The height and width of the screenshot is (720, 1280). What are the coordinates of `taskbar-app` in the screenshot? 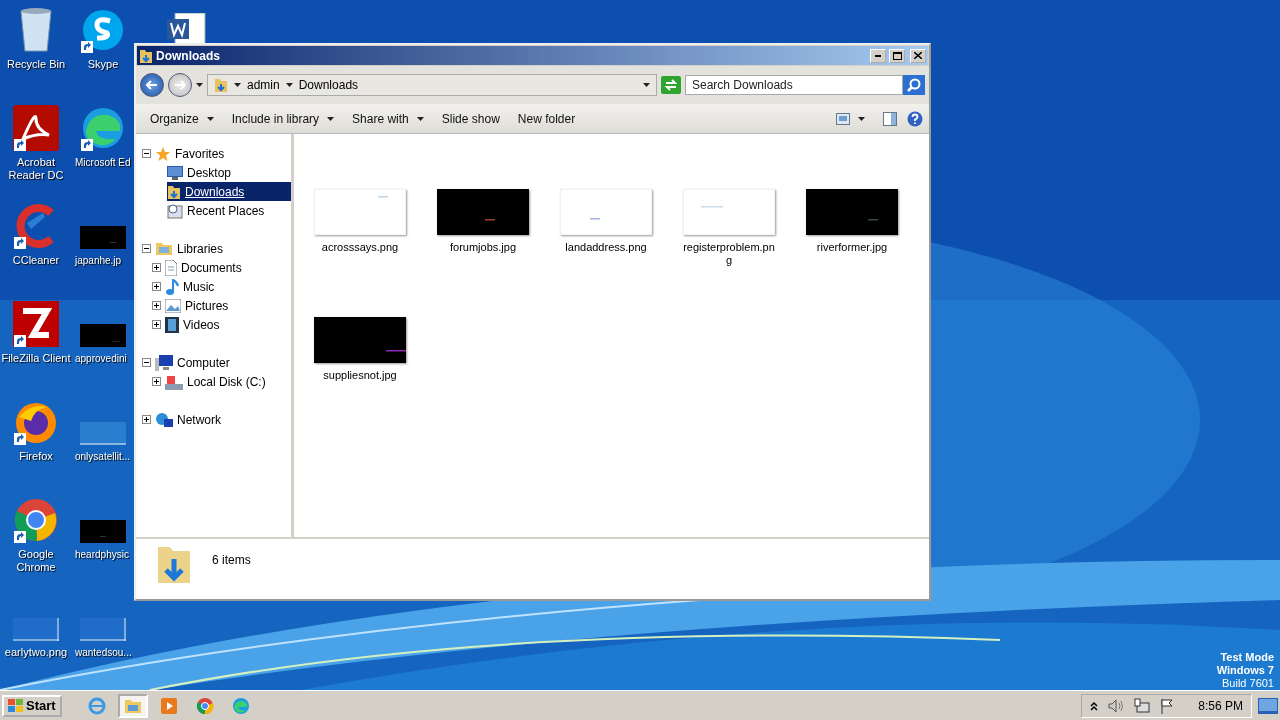 It's located at (132, 705).